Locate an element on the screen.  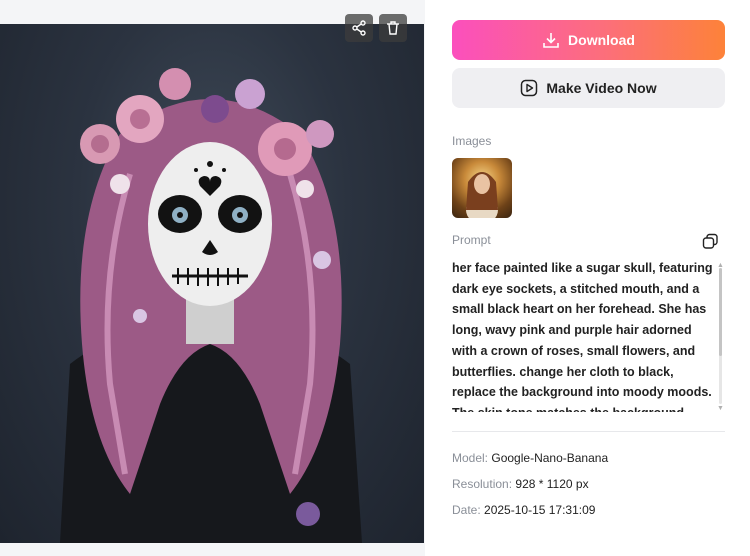
date-info: Date: 2025-10-15 17:31:09 is located at coordinates (523, 510).